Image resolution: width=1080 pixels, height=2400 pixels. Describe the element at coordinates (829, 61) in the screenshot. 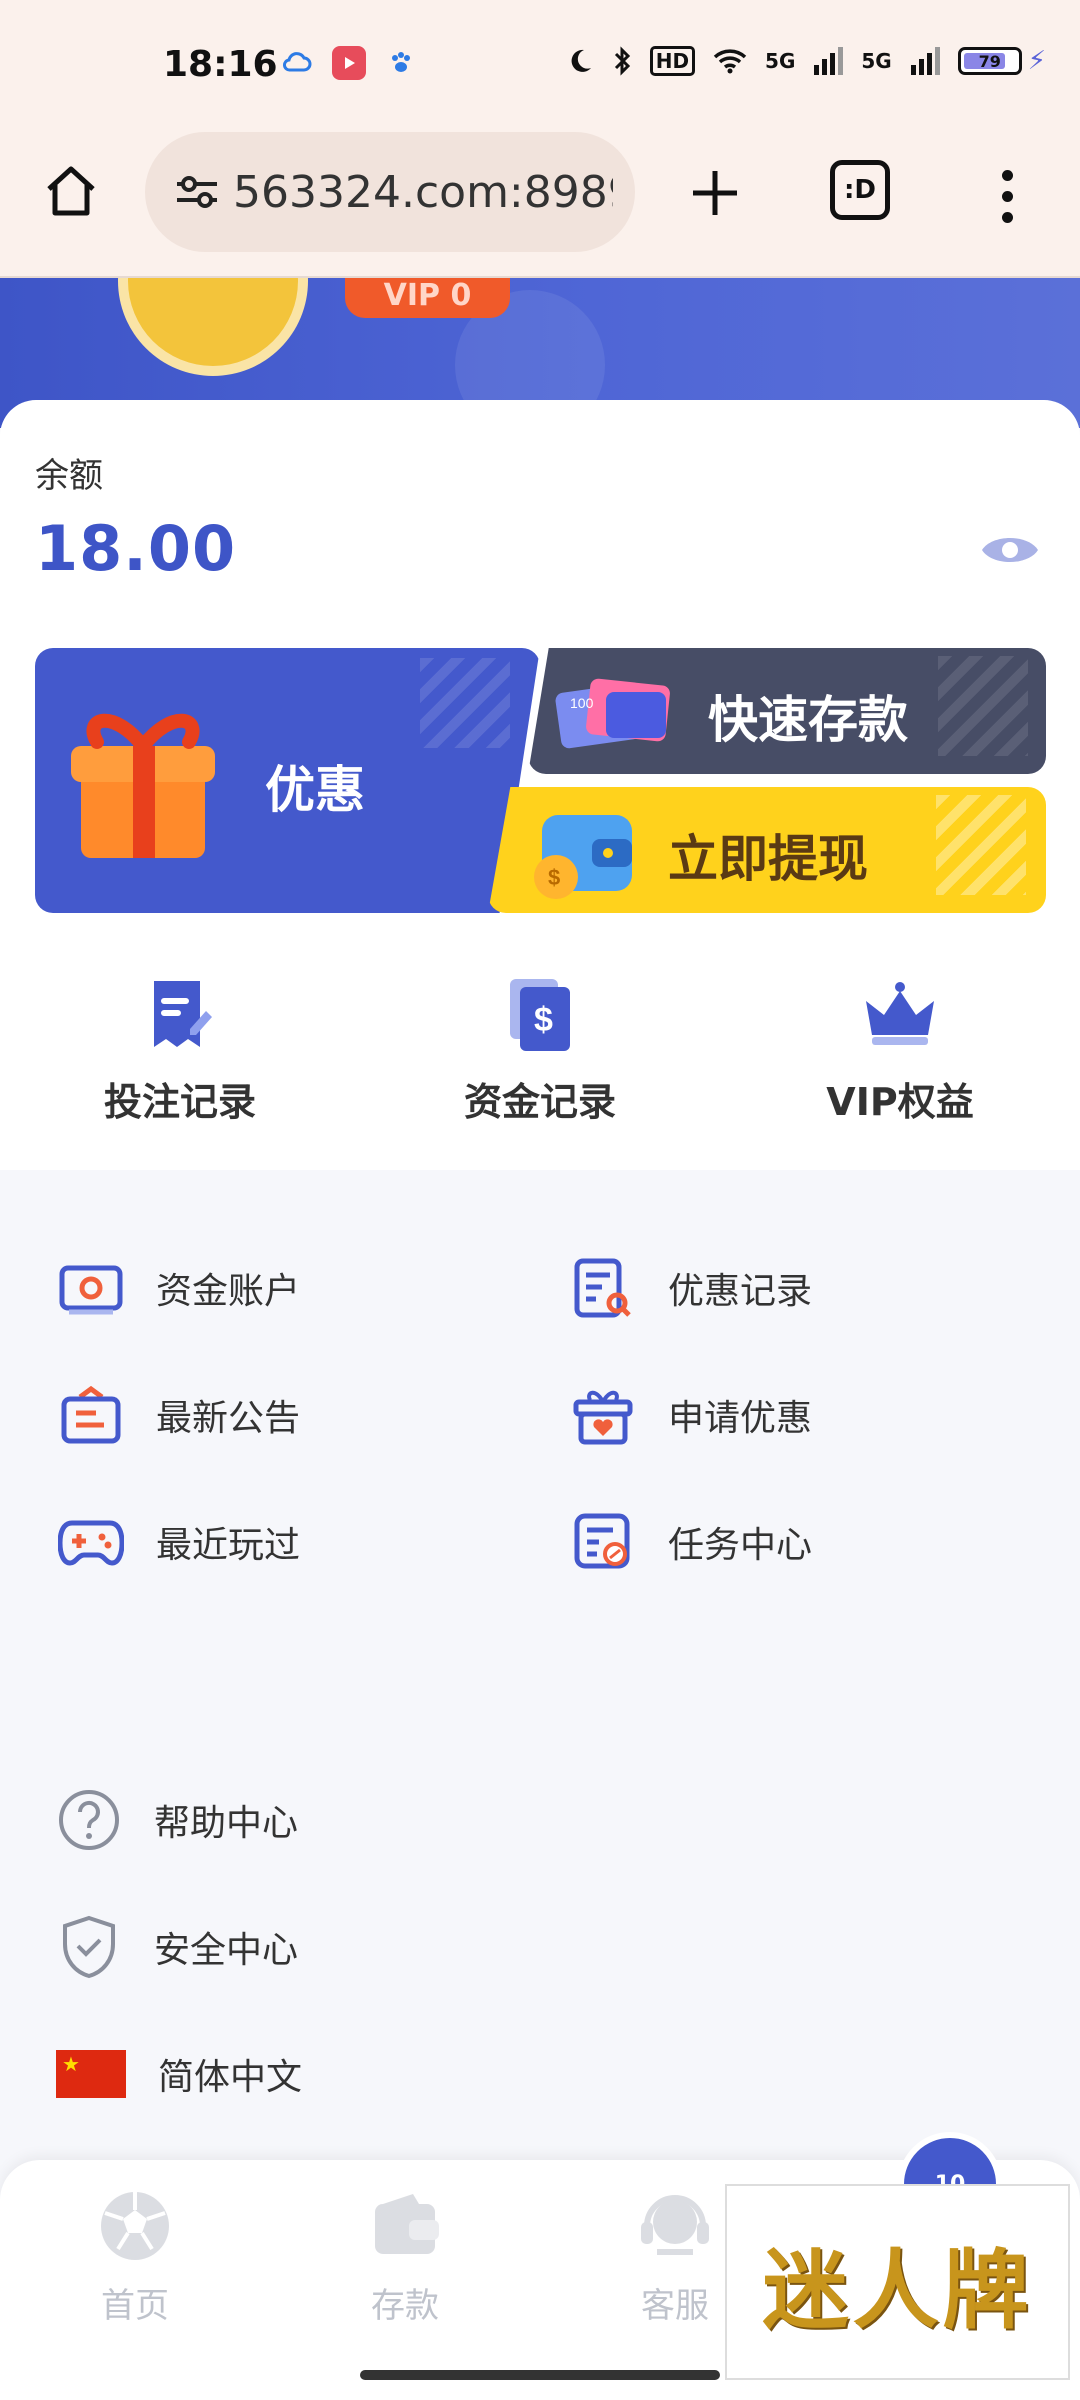

I see `signal-icon` at that location.